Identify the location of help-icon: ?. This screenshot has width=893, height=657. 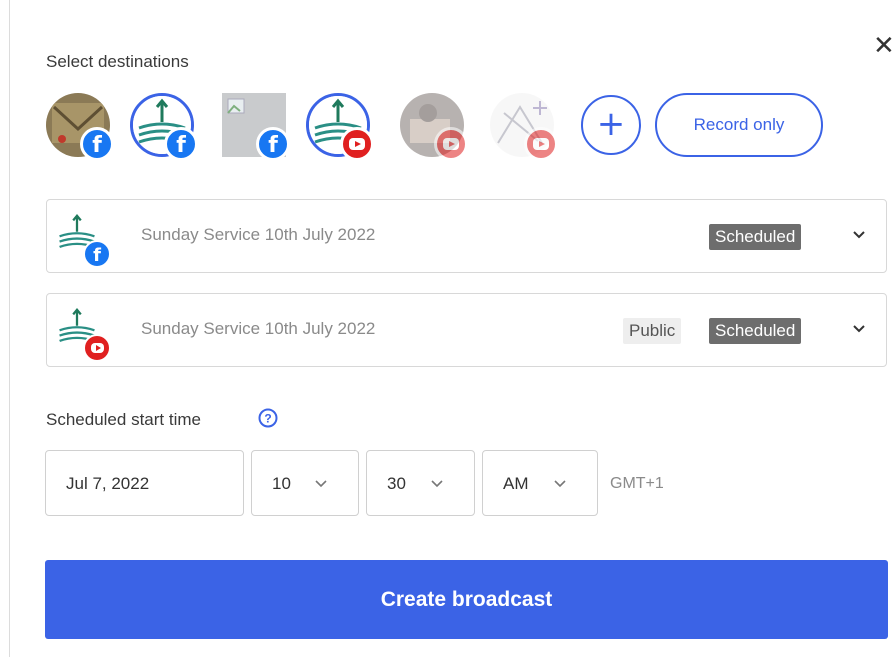
(268, 418).